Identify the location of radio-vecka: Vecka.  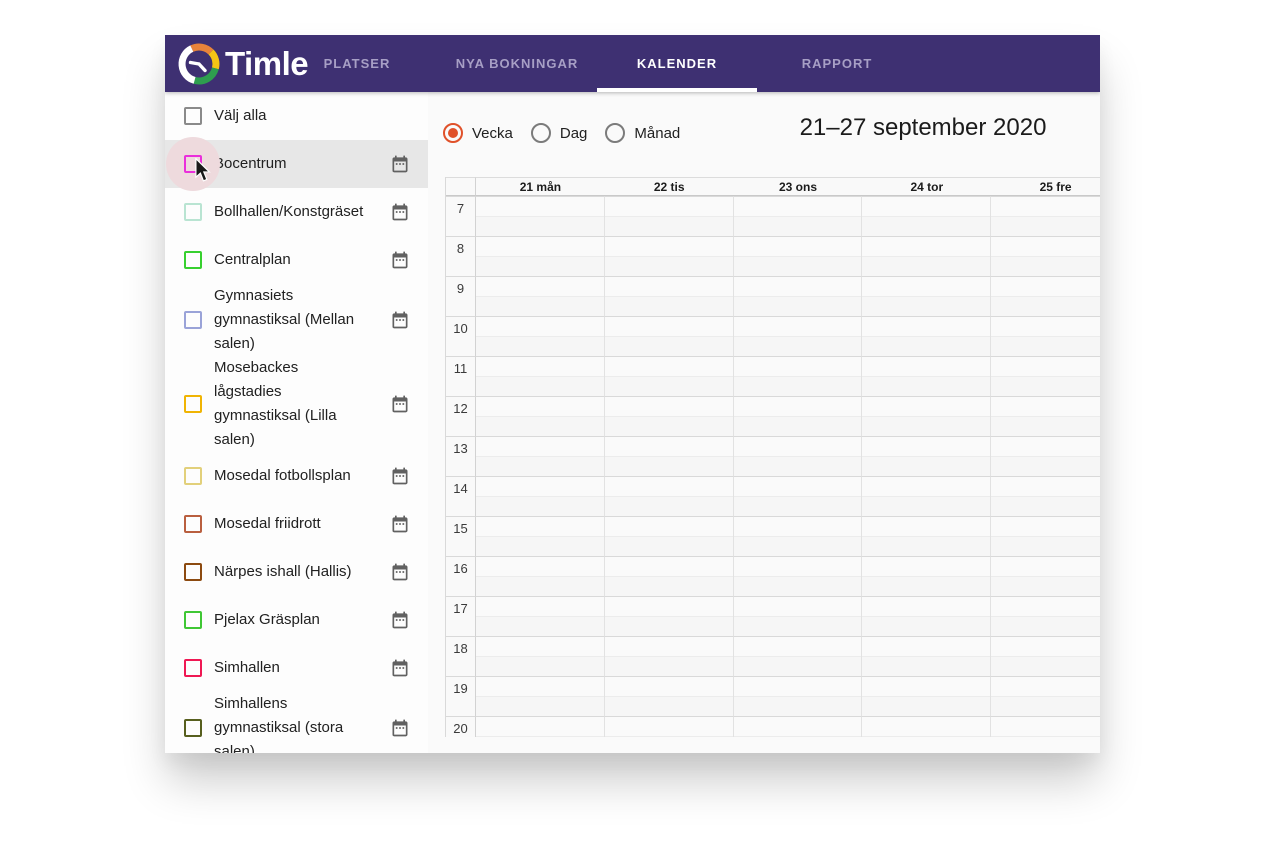
(478, 133).